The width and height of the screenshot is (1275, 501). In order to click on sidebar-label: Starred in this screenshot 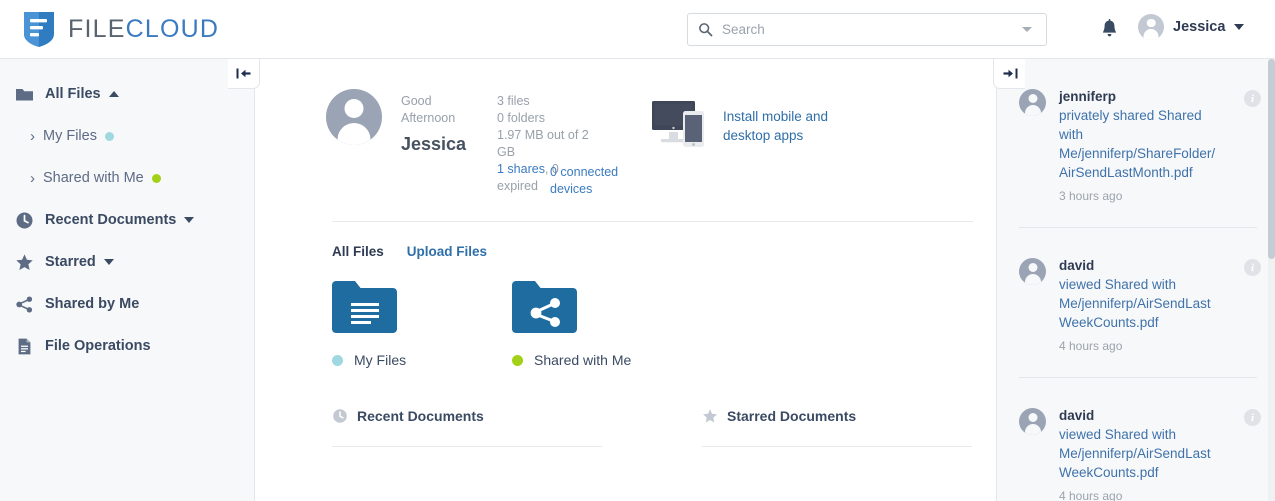, I will do `click(70, 262)`.